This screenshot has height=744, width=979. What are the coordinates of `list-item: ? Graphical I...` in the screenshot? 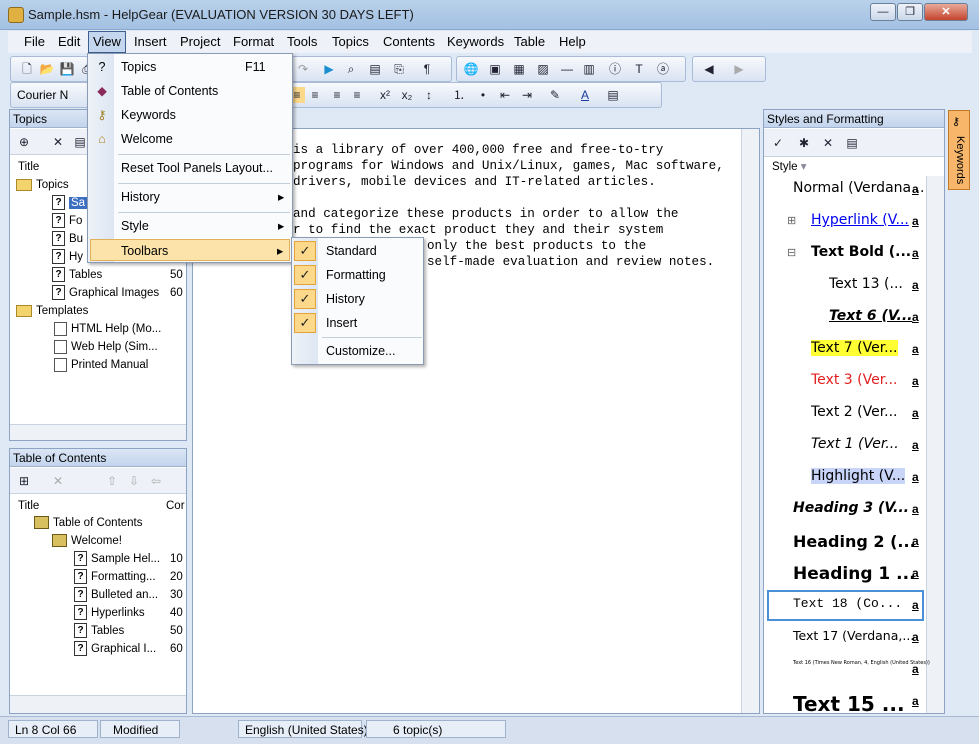 It's located at (115, 649).